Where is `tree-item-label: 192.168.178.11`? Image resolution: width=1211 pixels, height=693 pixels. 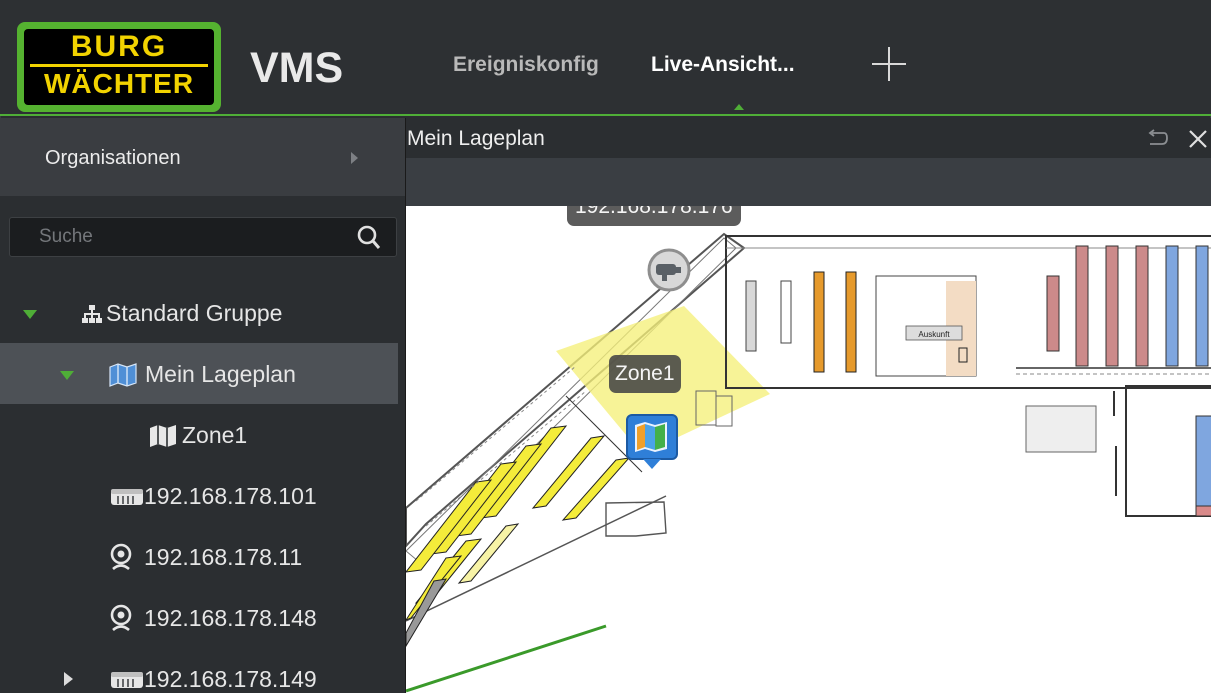
tree-item-label: 192.168.178.11 is located at coordinates (223, 557).